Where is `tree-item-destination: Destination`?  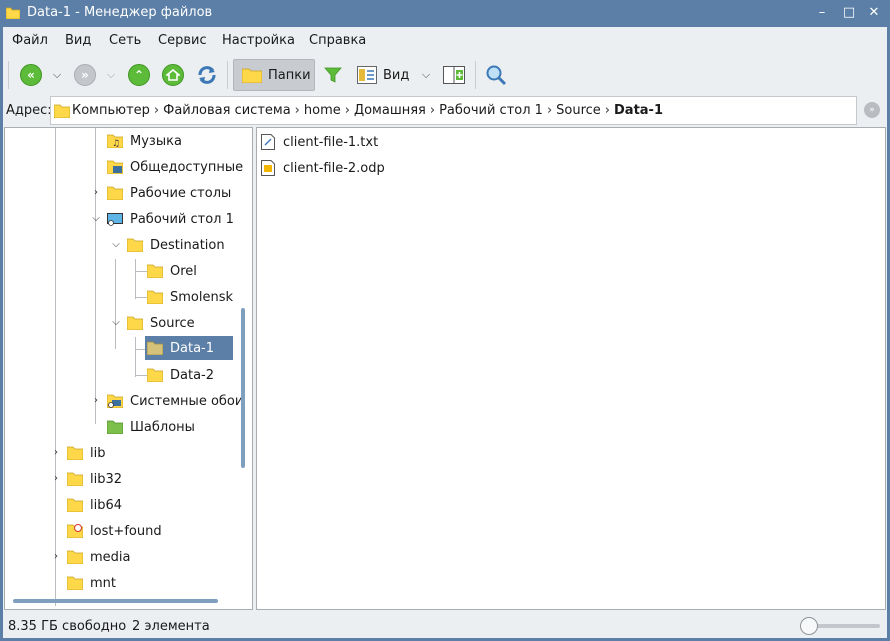
tree-item-destination: Destination is located at coordinates (176, 245).